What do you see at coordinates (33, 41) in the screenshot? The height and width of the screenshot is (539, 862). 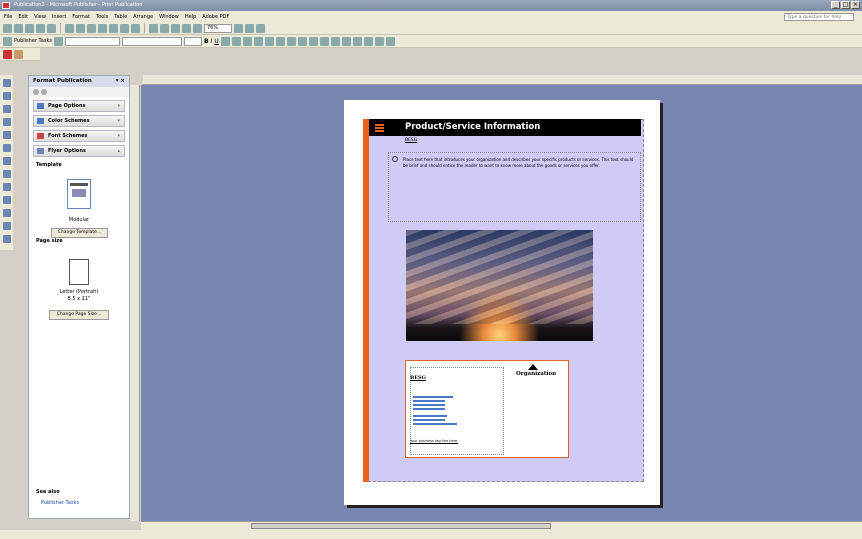 I see `publisher-tasks-button: Publisher Tasks` at bounding box center [33, 41].